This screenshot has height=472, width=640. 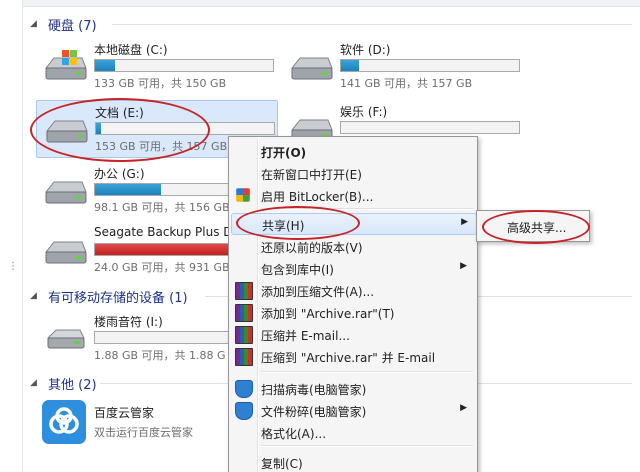 What do you see at coordinates (160, 83) in the screenshot?
I see `drive-free-space: 133 GB 可用，共 150 GB` at bounding box center [160, 83].